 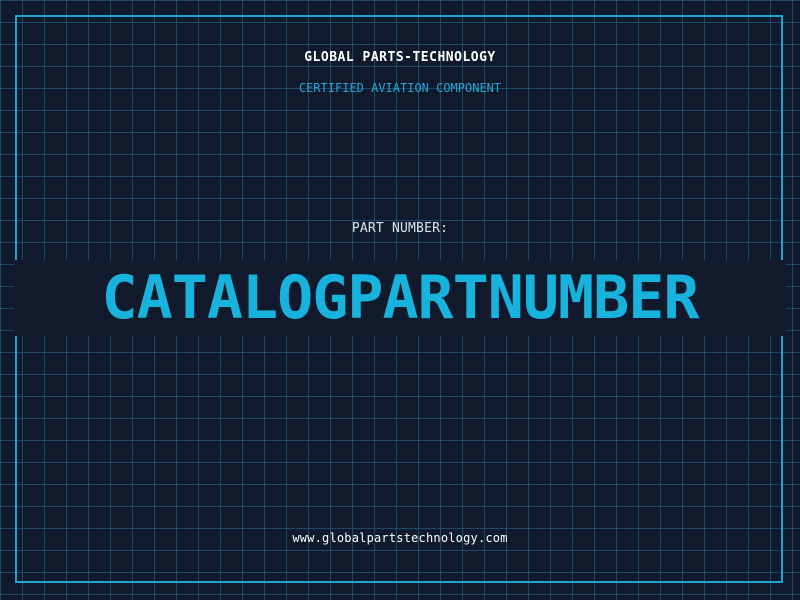 What do you see at coordinates (400, 88) in the screenshot?
I see `certification-subtitle: CERTIFIED AVIATION COMPONENT` at bounding box center [400, 88].